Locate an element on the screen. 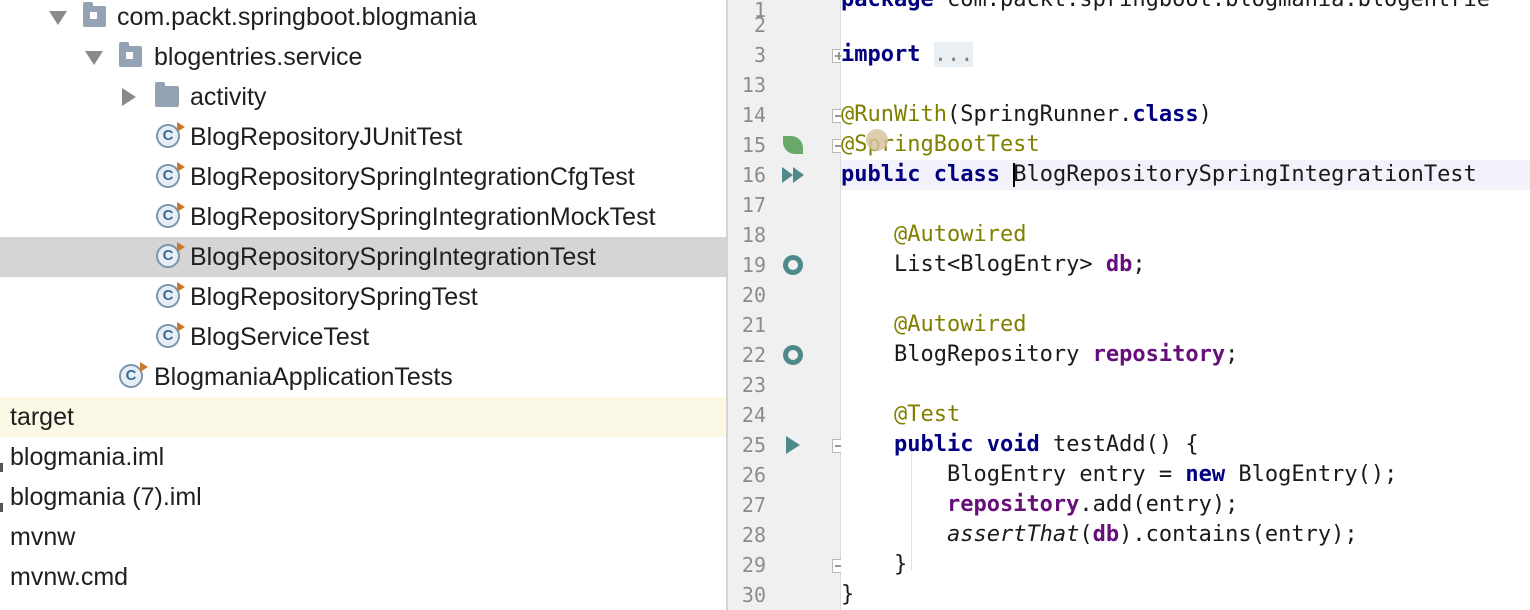  tree-item-file: mvnw is located at coordinates (363, 537).